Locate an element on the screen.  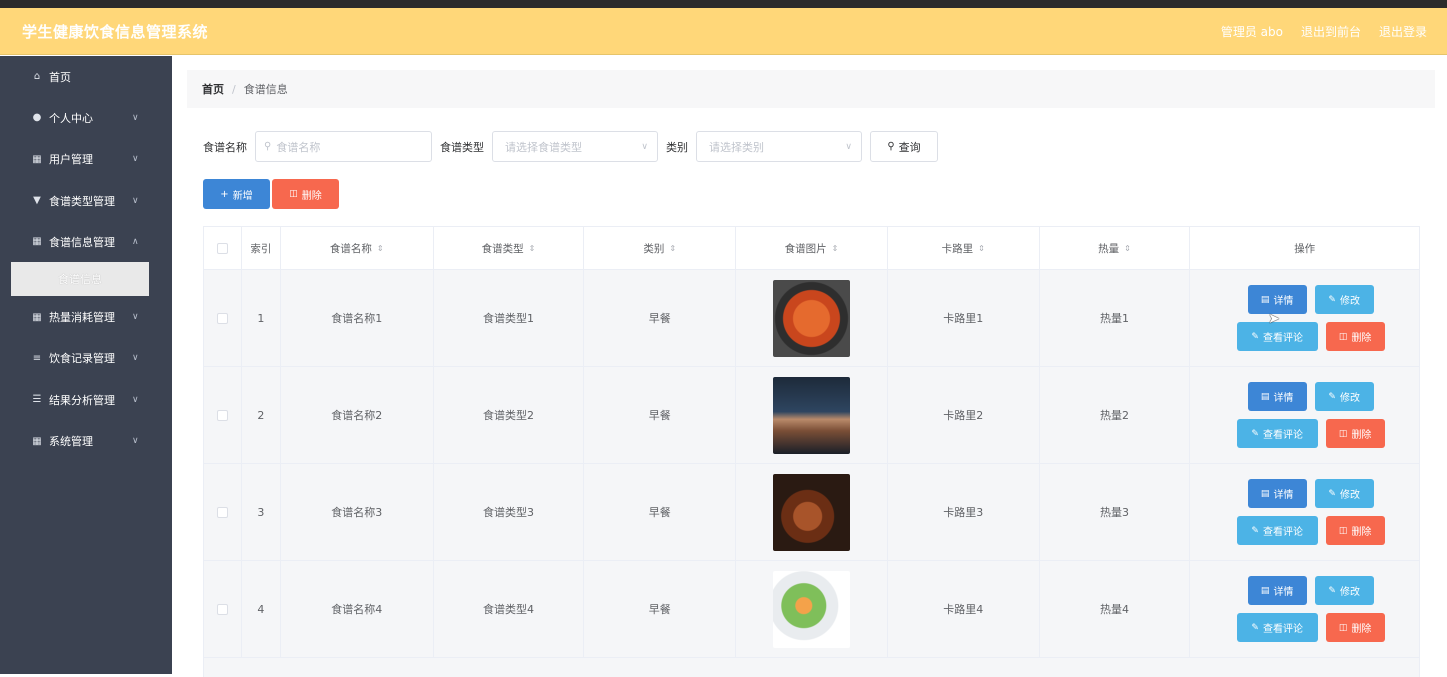
sidebar-item-system: ▦ 系统管理 ∨ is located at coordinates (86, 440).